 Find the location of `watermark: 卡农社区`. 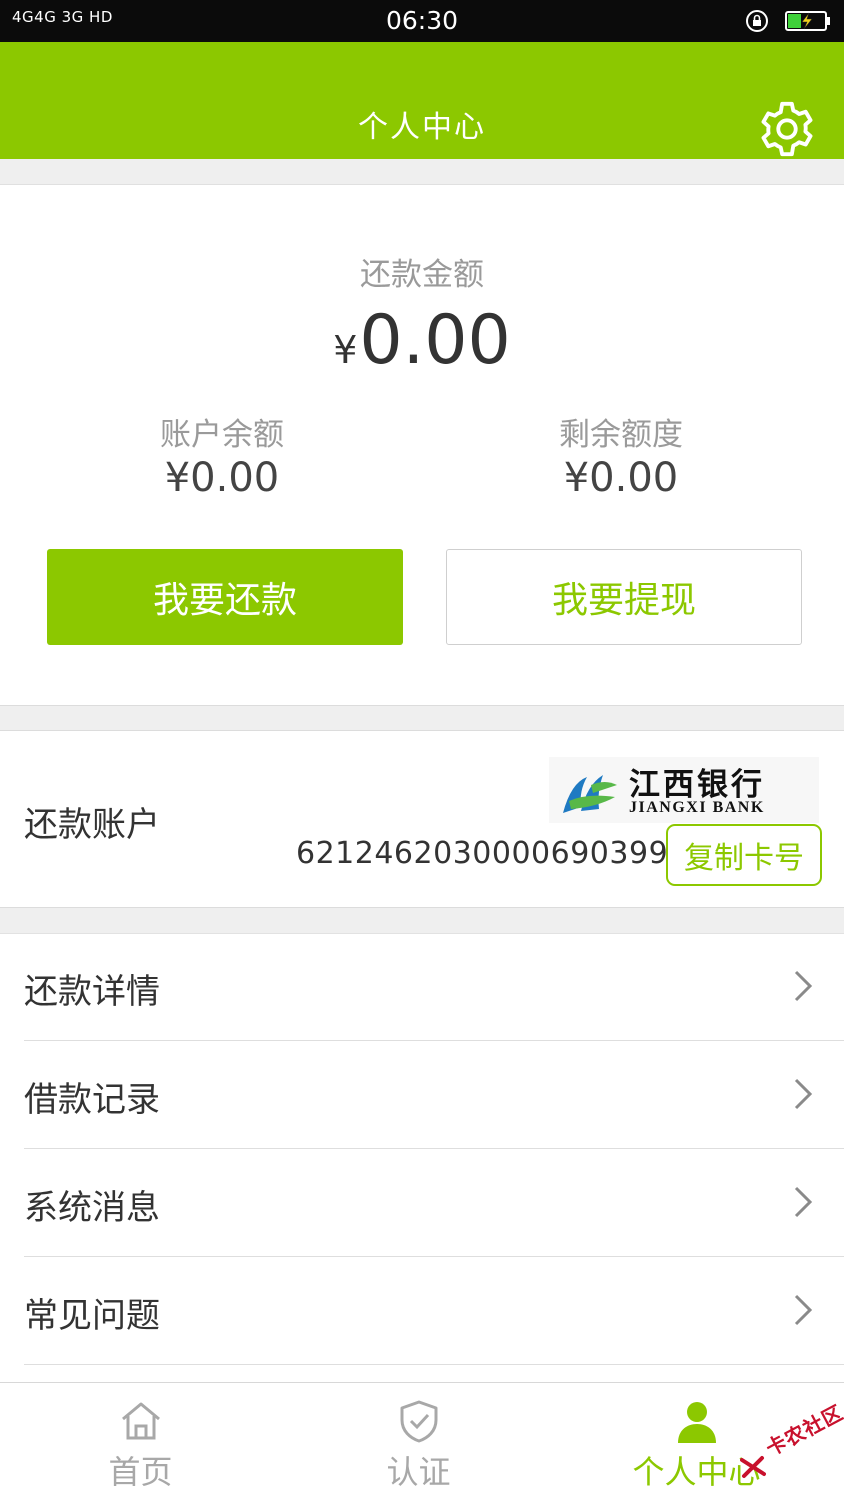

watermark: 卡农社区 is located at coordinates (791, 1444).